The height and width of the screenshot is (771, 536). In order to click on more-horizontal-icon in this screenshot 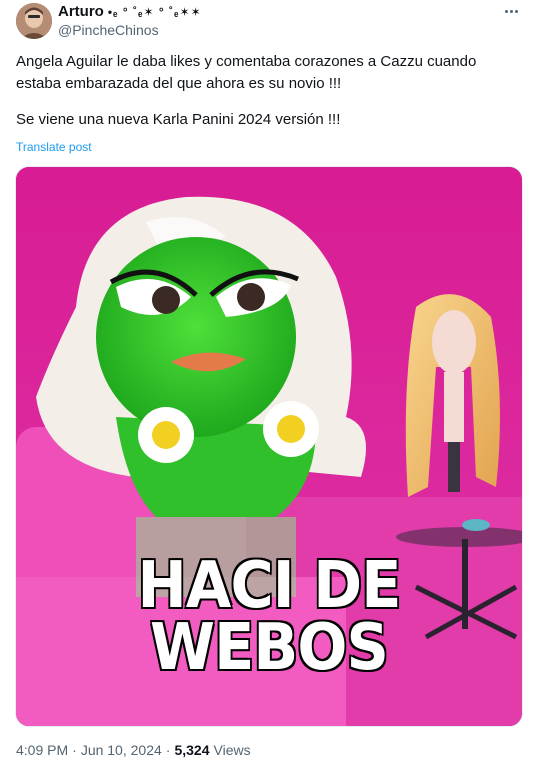, I will do `click(511, 11)`.